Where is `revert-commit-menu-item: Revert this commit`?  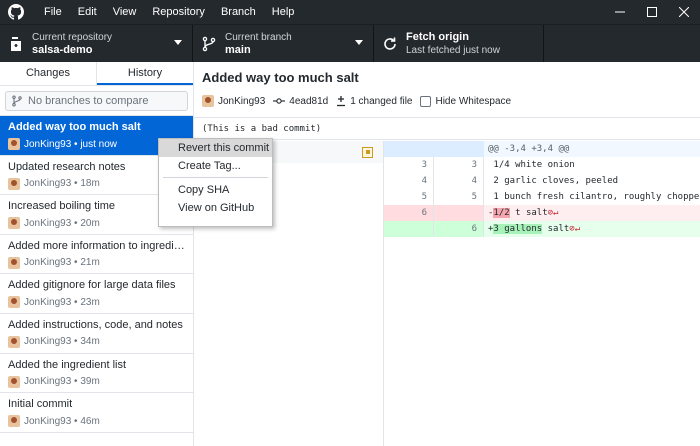 revert-commit-menu-item: Revert this commit is located at coordinates (215, 148).